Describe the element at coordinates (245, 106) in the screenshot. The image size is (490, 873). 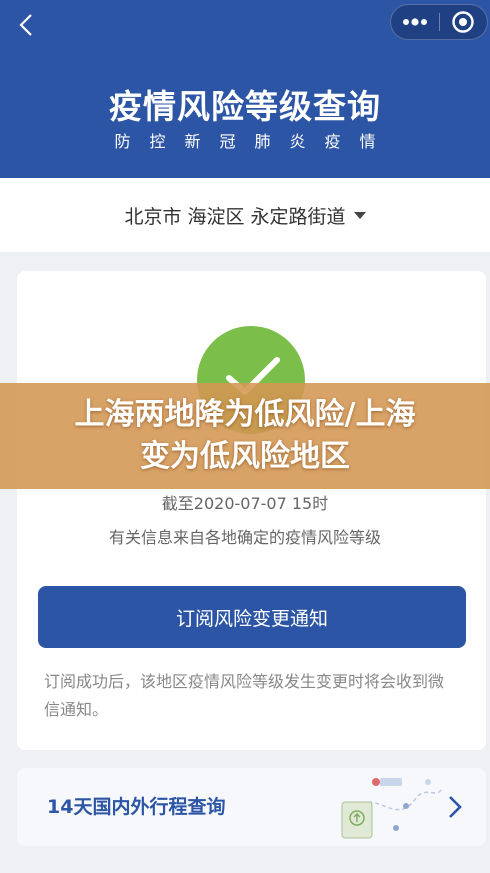
I see `page-title: 疫情风险等级查询` at that location.